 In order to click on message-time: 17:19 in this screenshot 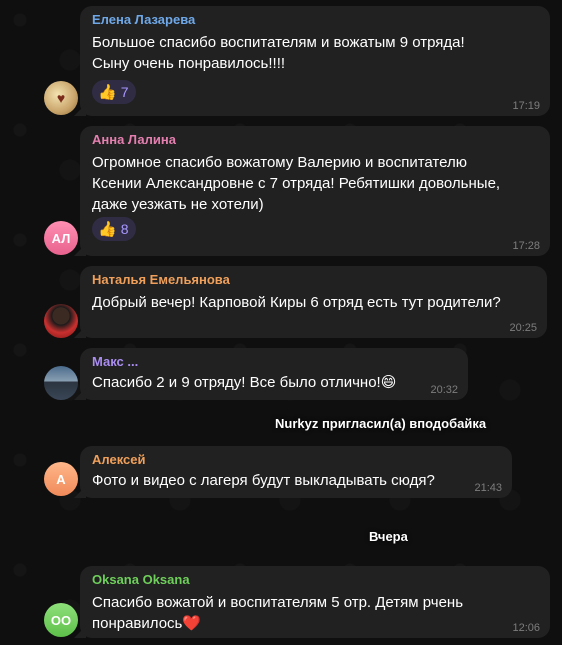, I will do `click(526, 106)`.